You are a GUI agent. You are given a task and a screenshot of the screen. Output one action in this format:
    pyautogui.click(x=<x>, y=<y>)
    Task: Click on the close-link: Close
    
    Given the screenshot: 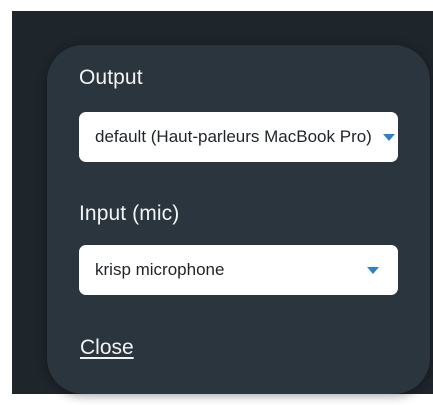 What is the action you would take?
    pyautogui.click(x=107, y=348)
    